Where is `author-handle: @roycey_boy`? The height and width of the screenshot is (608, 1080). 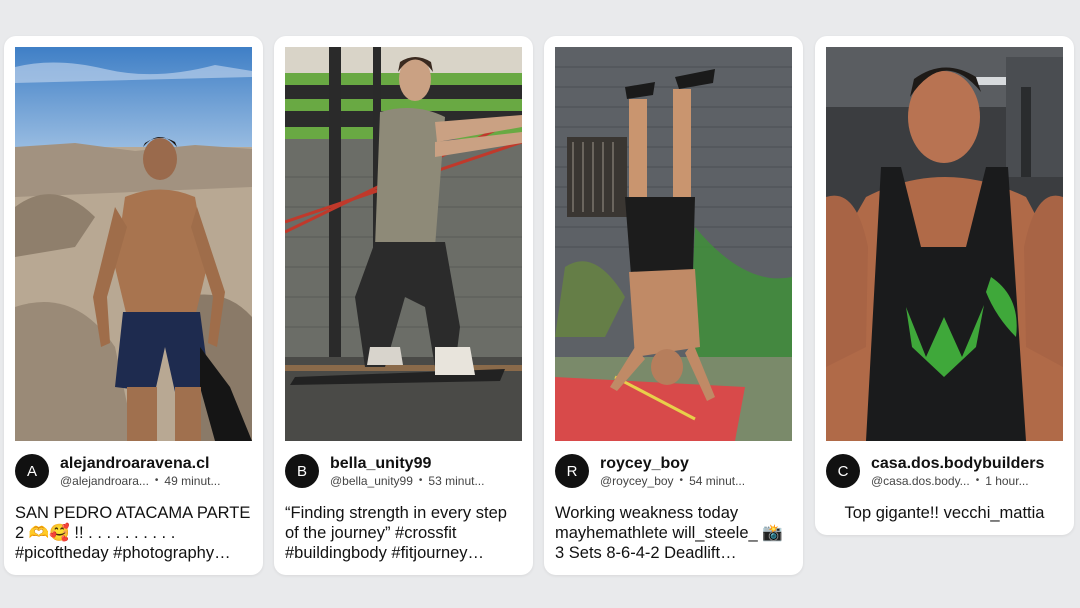 author-handle: @roycey_boy is located at coordinates (637, 480).